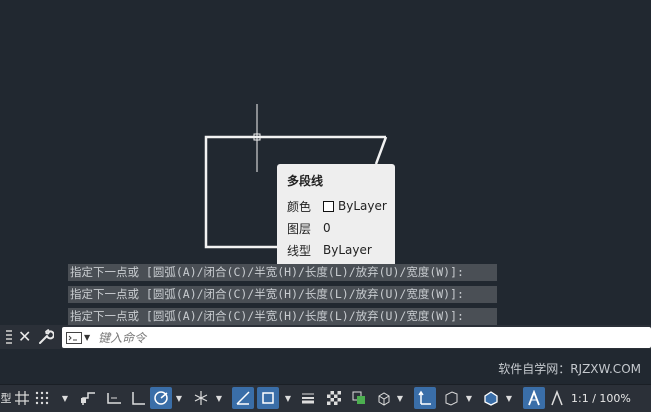 This screenshot has width=651, height=412. What do you see at coordinates (601, 398) in the screenshot?
I see `annotation-scale-label: 1:1 / 100%` at bounding box center [601, 398].